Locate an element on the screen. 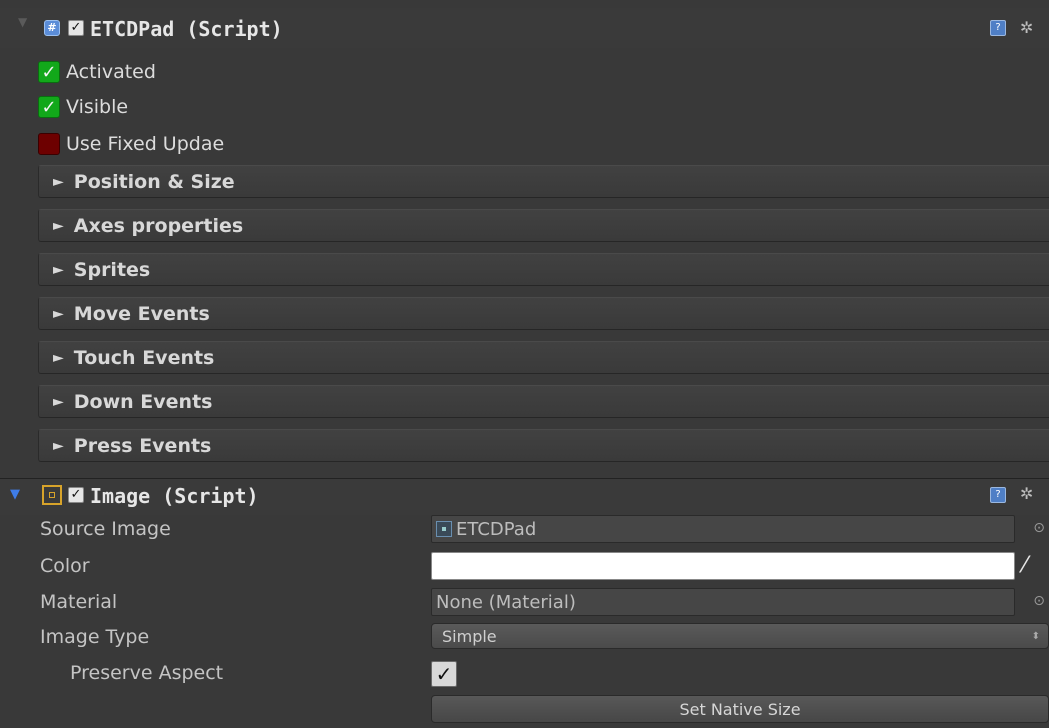  image-type-dropdown: Simple ⬍ is located at coordinates (740, 636).